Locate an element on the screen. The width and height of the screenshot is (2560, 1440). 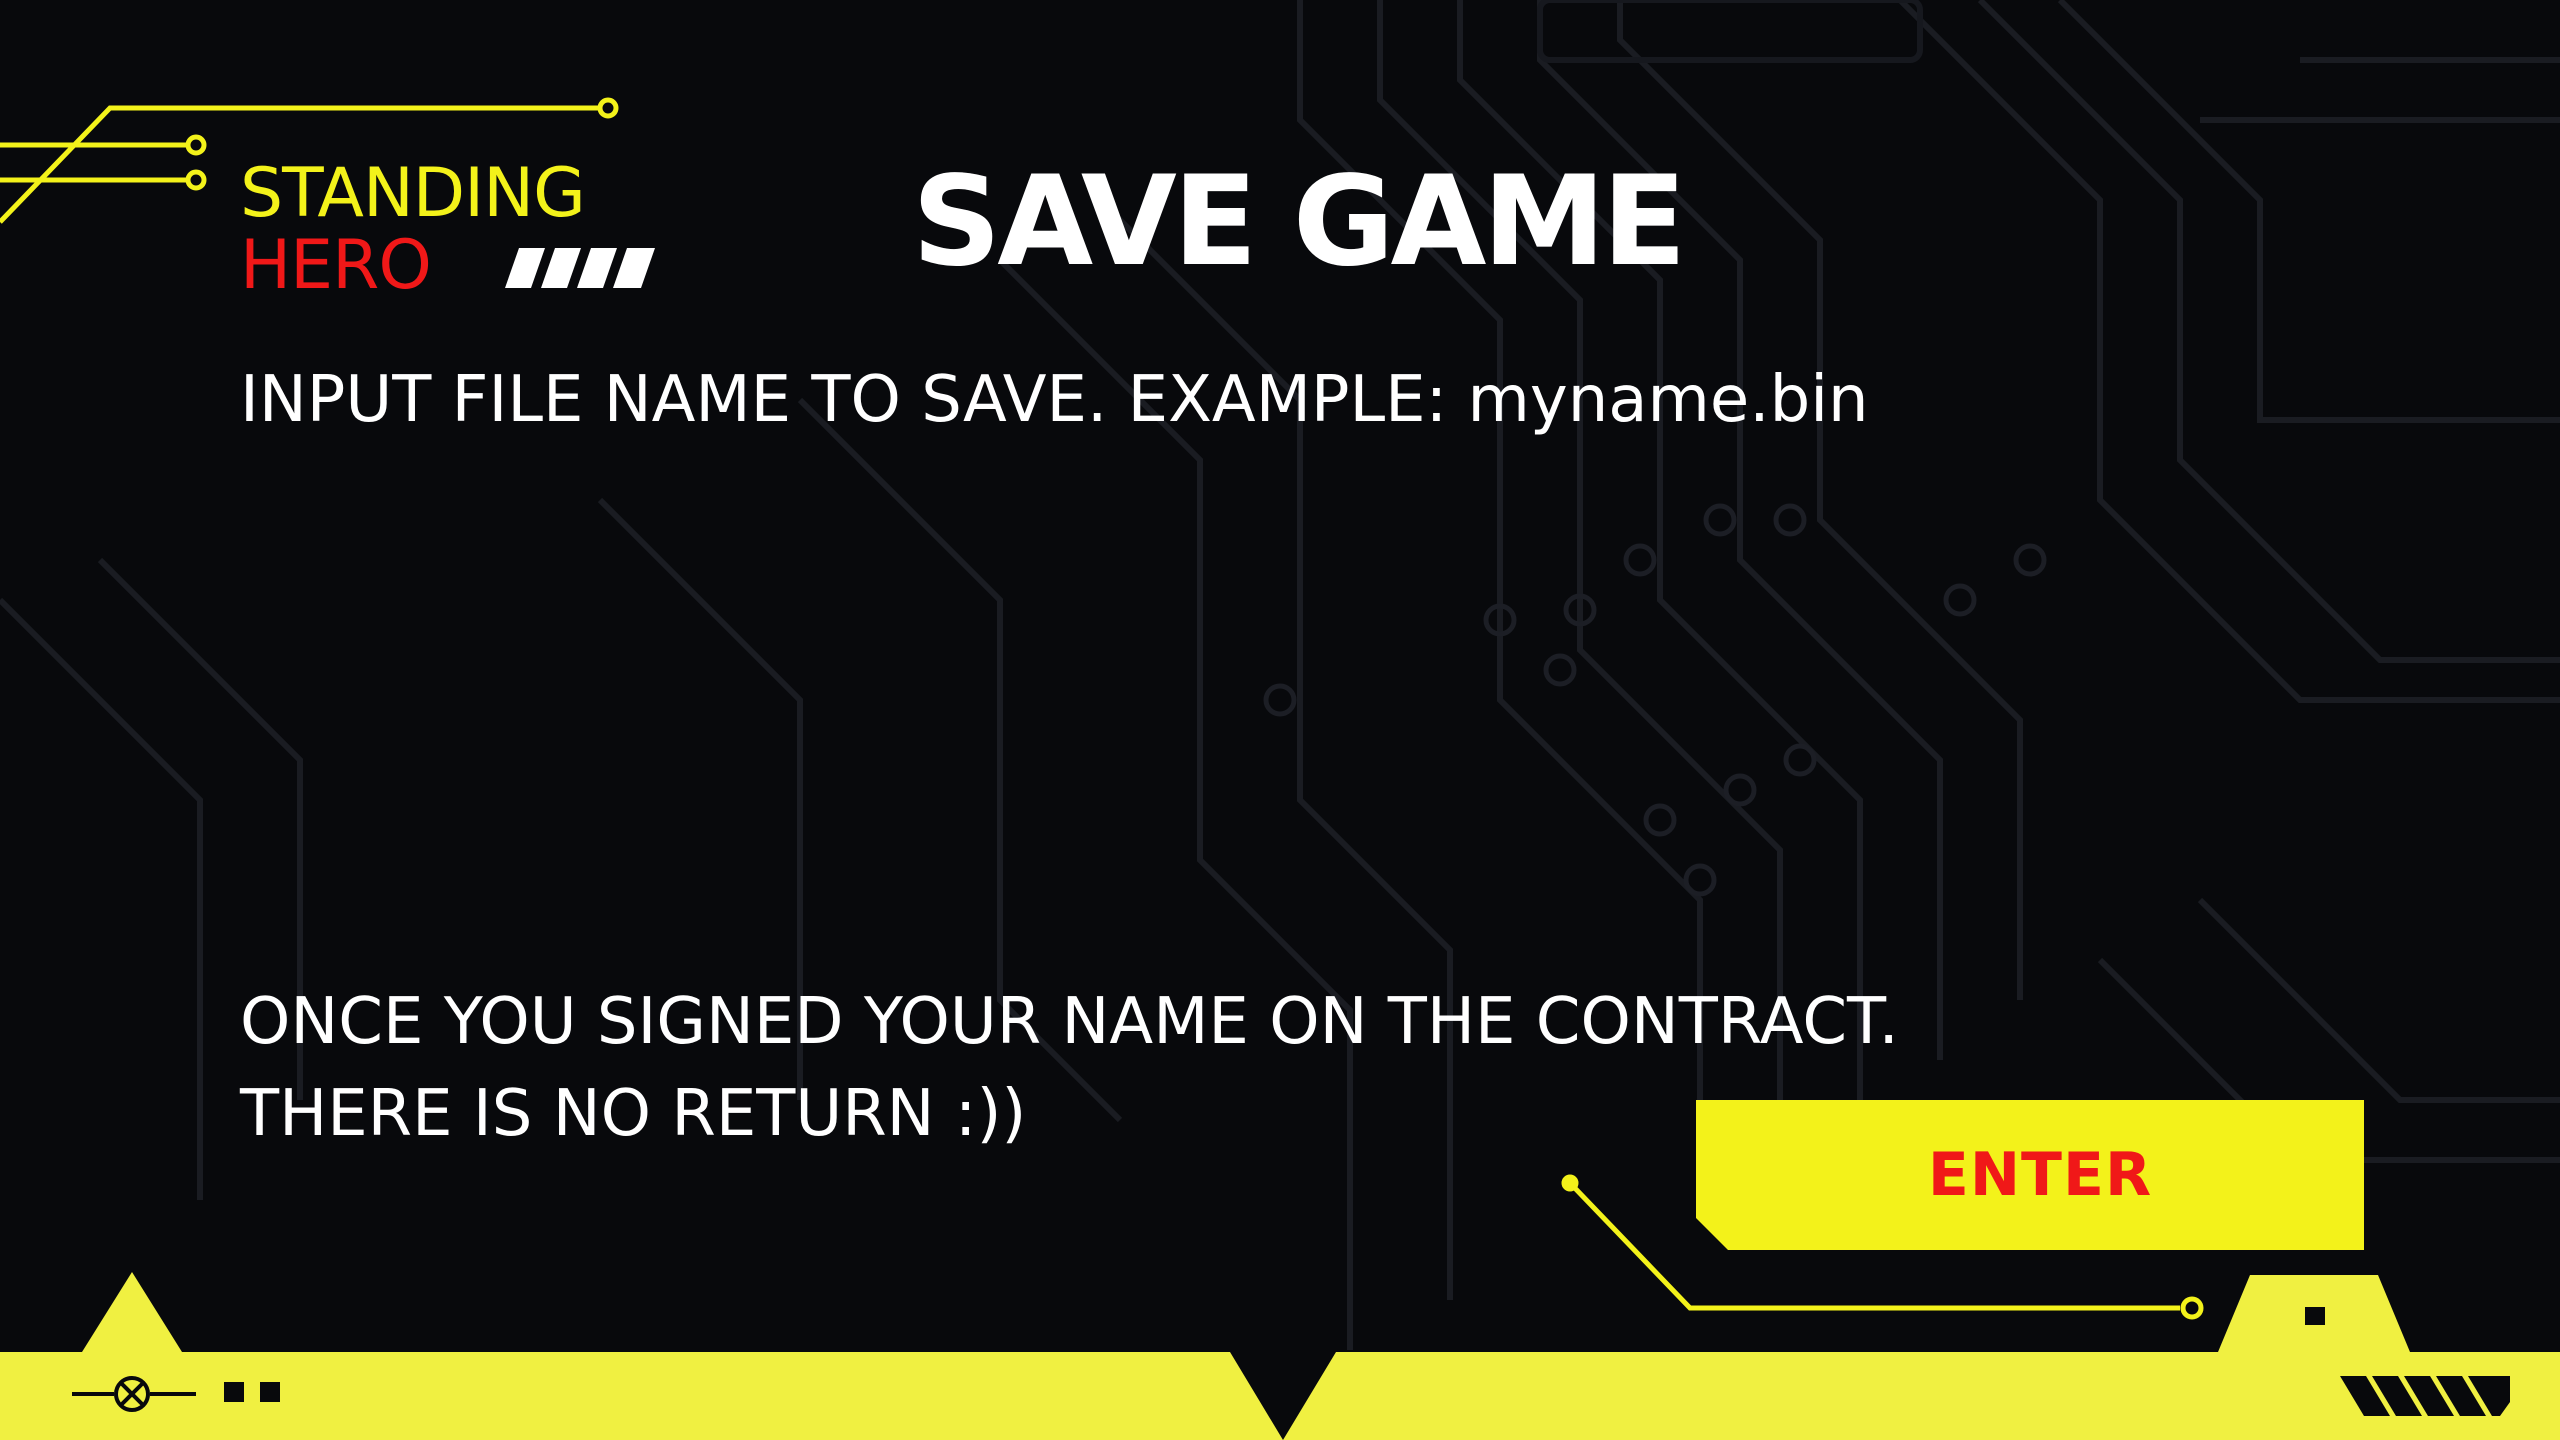
game-logo: STANDING HERO is located at coordinates (447, 229).